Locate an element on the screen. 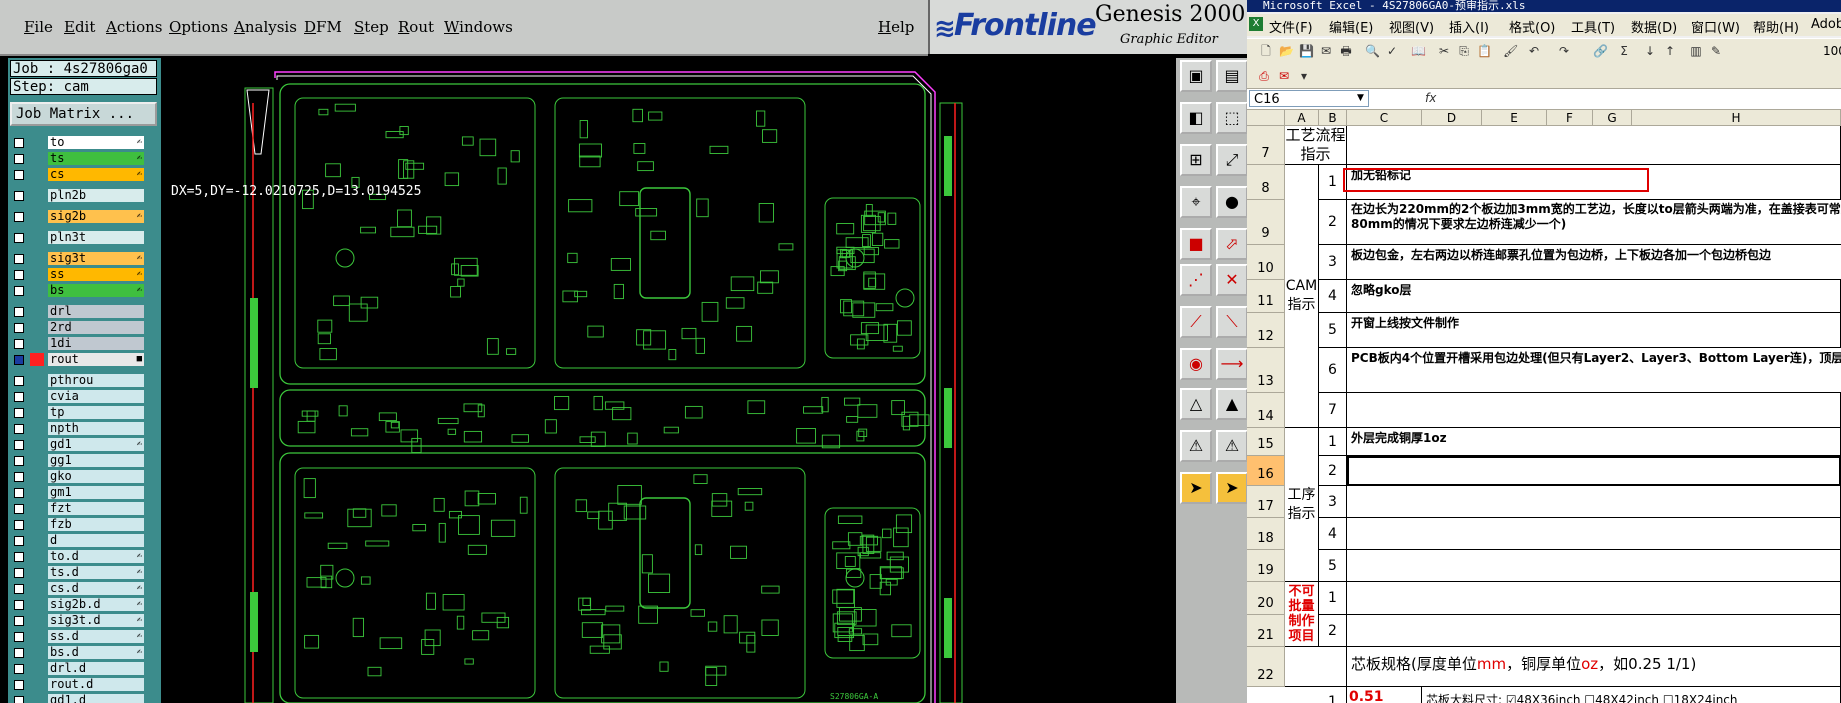 Image resolution: width=1841 pixels, height=703 pixels. core-row-number: 1 is located at coordinates (1333, 695).